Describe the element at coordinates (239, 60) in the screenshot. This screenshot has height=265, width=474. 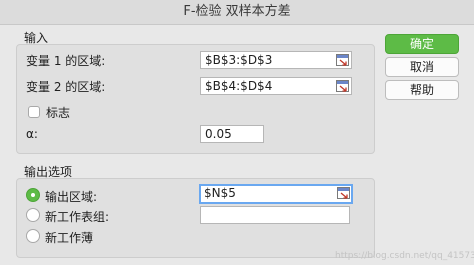
I see `var1-range-value: $B$3:$D$3` at that location.